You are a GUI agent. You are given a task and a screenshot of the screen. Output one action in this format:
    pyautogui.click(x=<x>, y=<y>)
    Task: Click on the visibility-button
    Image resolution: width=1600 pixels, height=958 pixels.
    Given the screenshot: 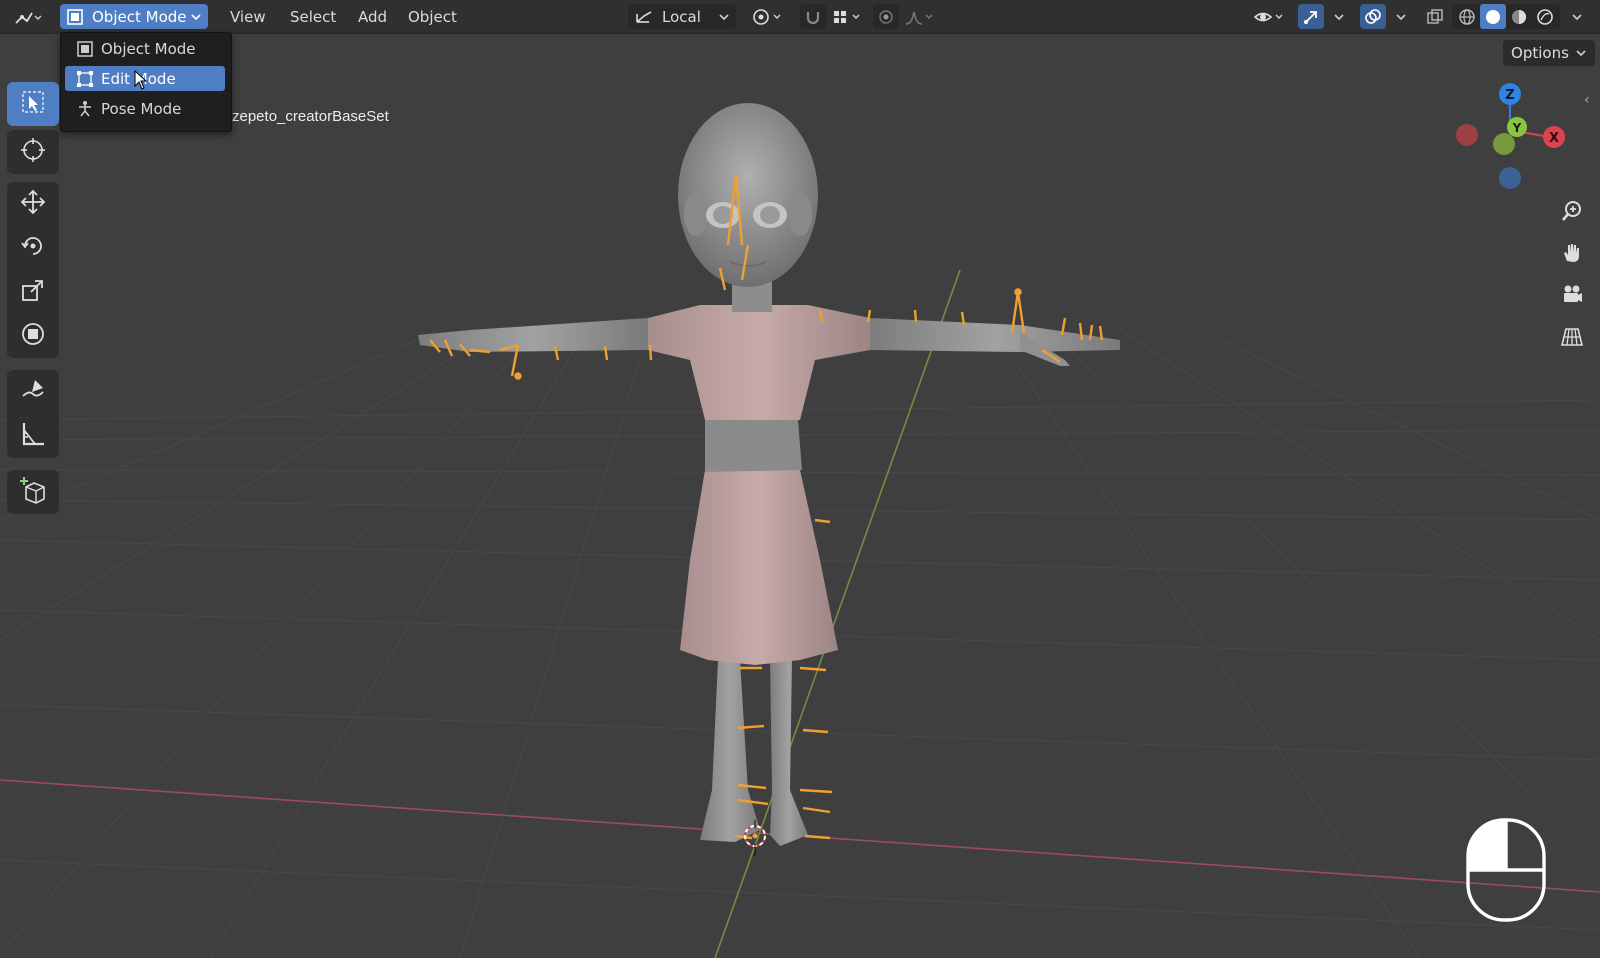 What is the action you would take?
    pyautogui.click(x=1270, y=16)
    